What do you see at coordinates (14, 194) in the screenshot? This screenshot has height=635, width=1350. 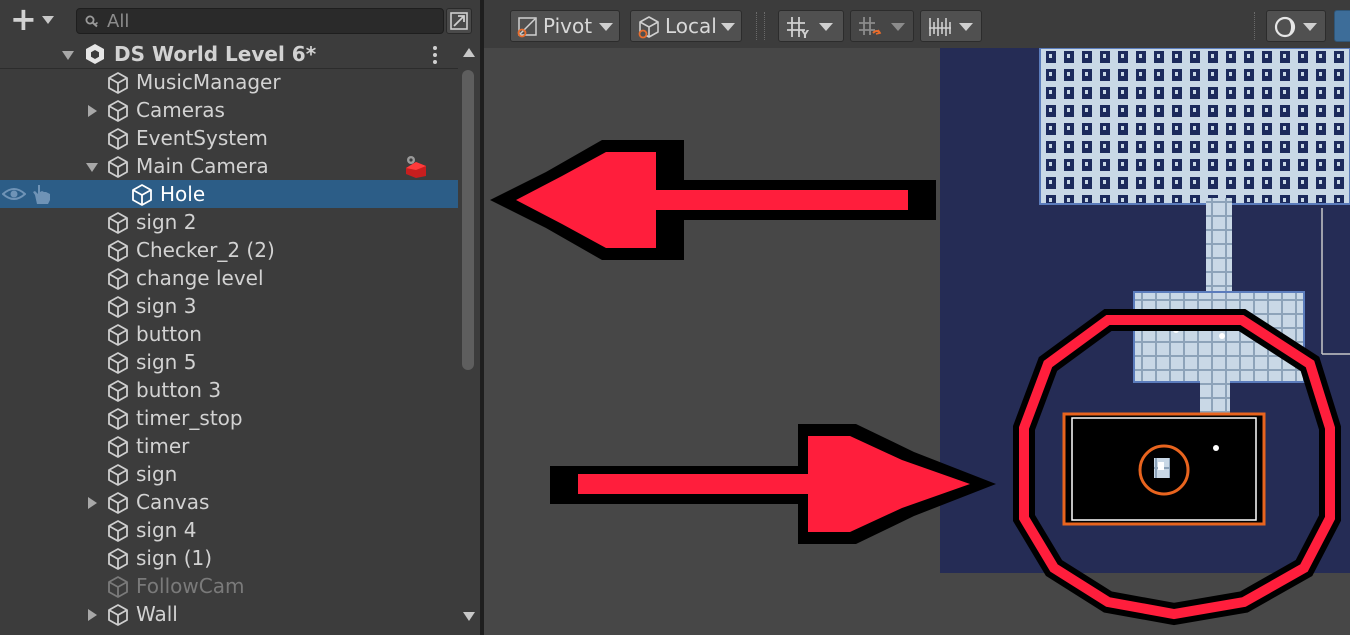 I see `eye-icon` at bounding box center [14, 194].